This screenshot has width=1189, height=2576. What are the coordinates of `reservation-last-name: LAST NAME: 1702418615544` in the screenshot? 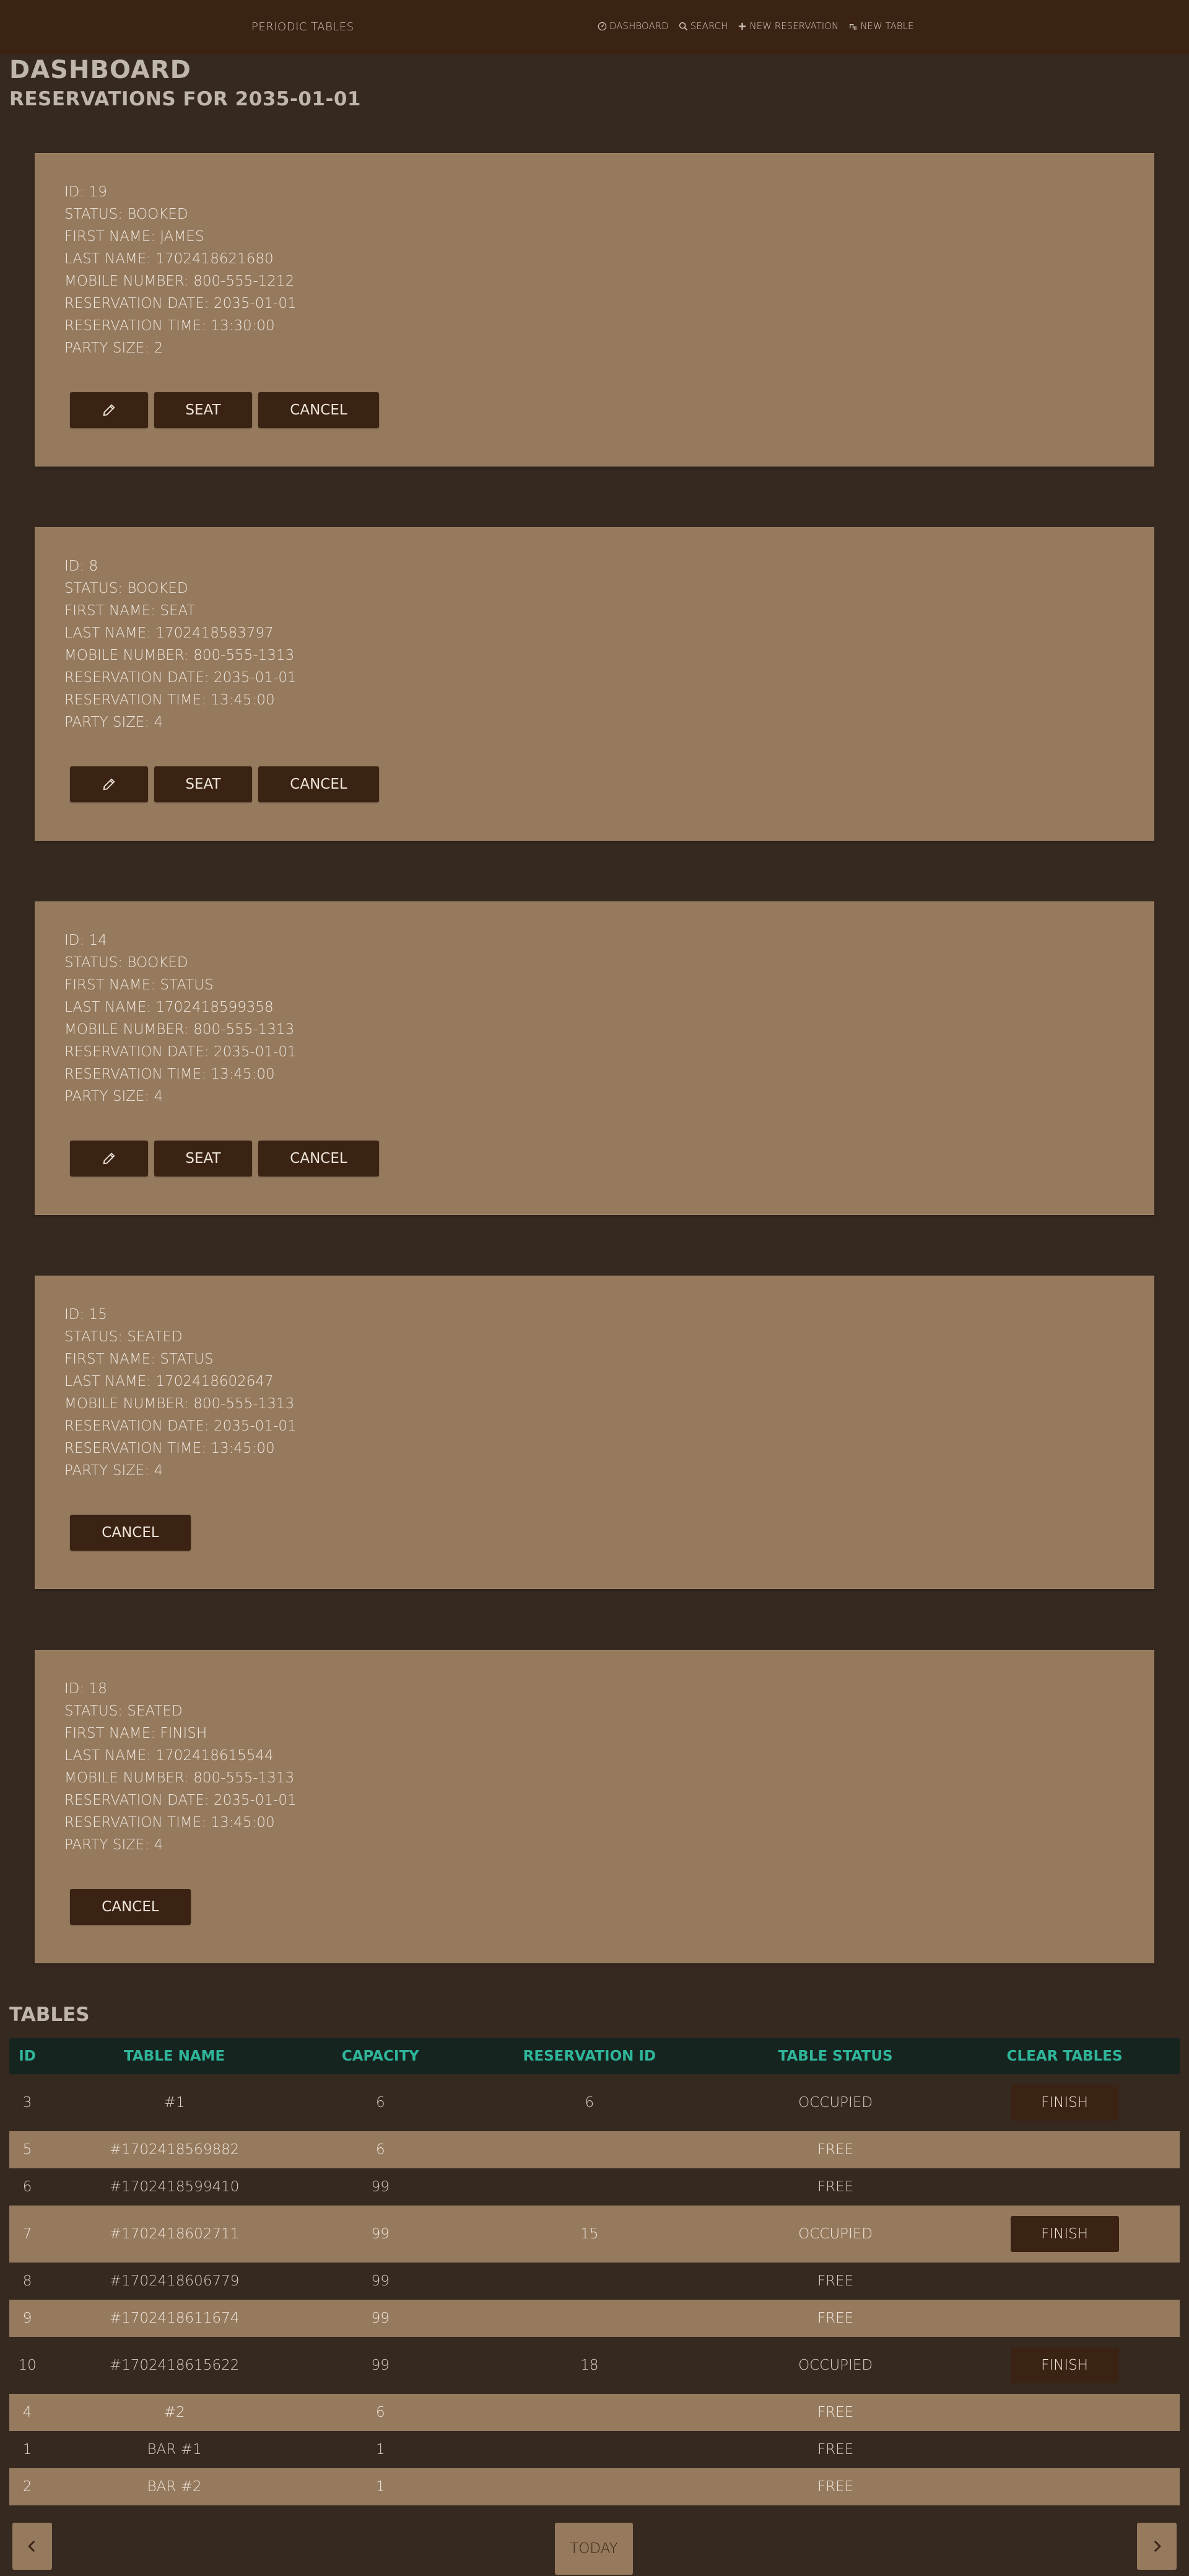 It's located at (169, 1756).